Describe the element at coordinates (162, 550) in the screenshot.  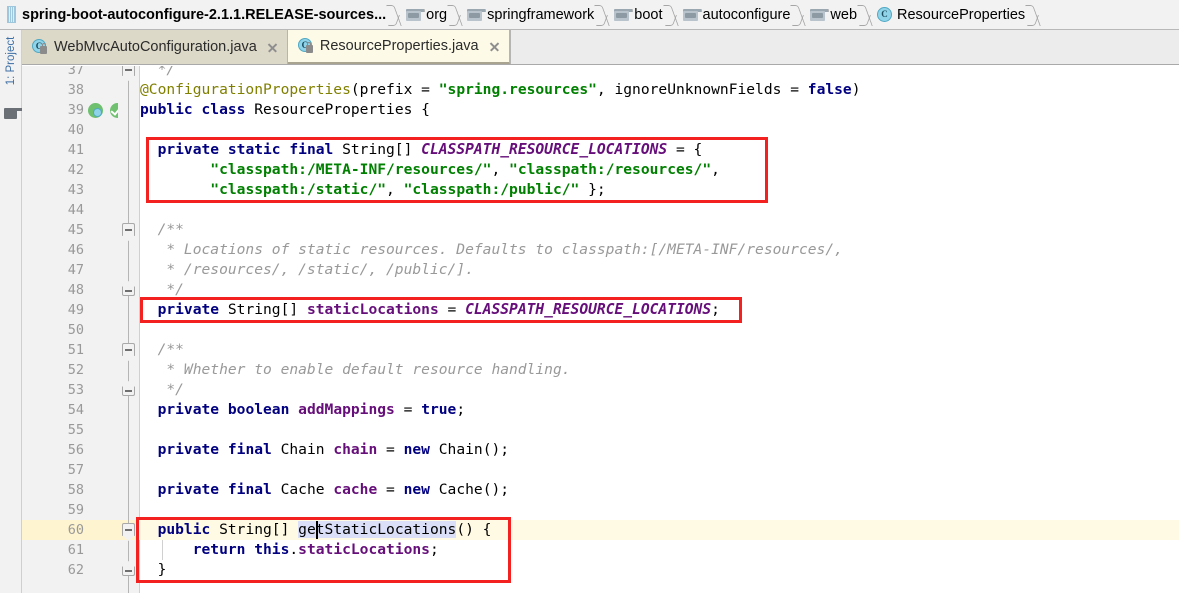
I see `indent-guide` at that location.